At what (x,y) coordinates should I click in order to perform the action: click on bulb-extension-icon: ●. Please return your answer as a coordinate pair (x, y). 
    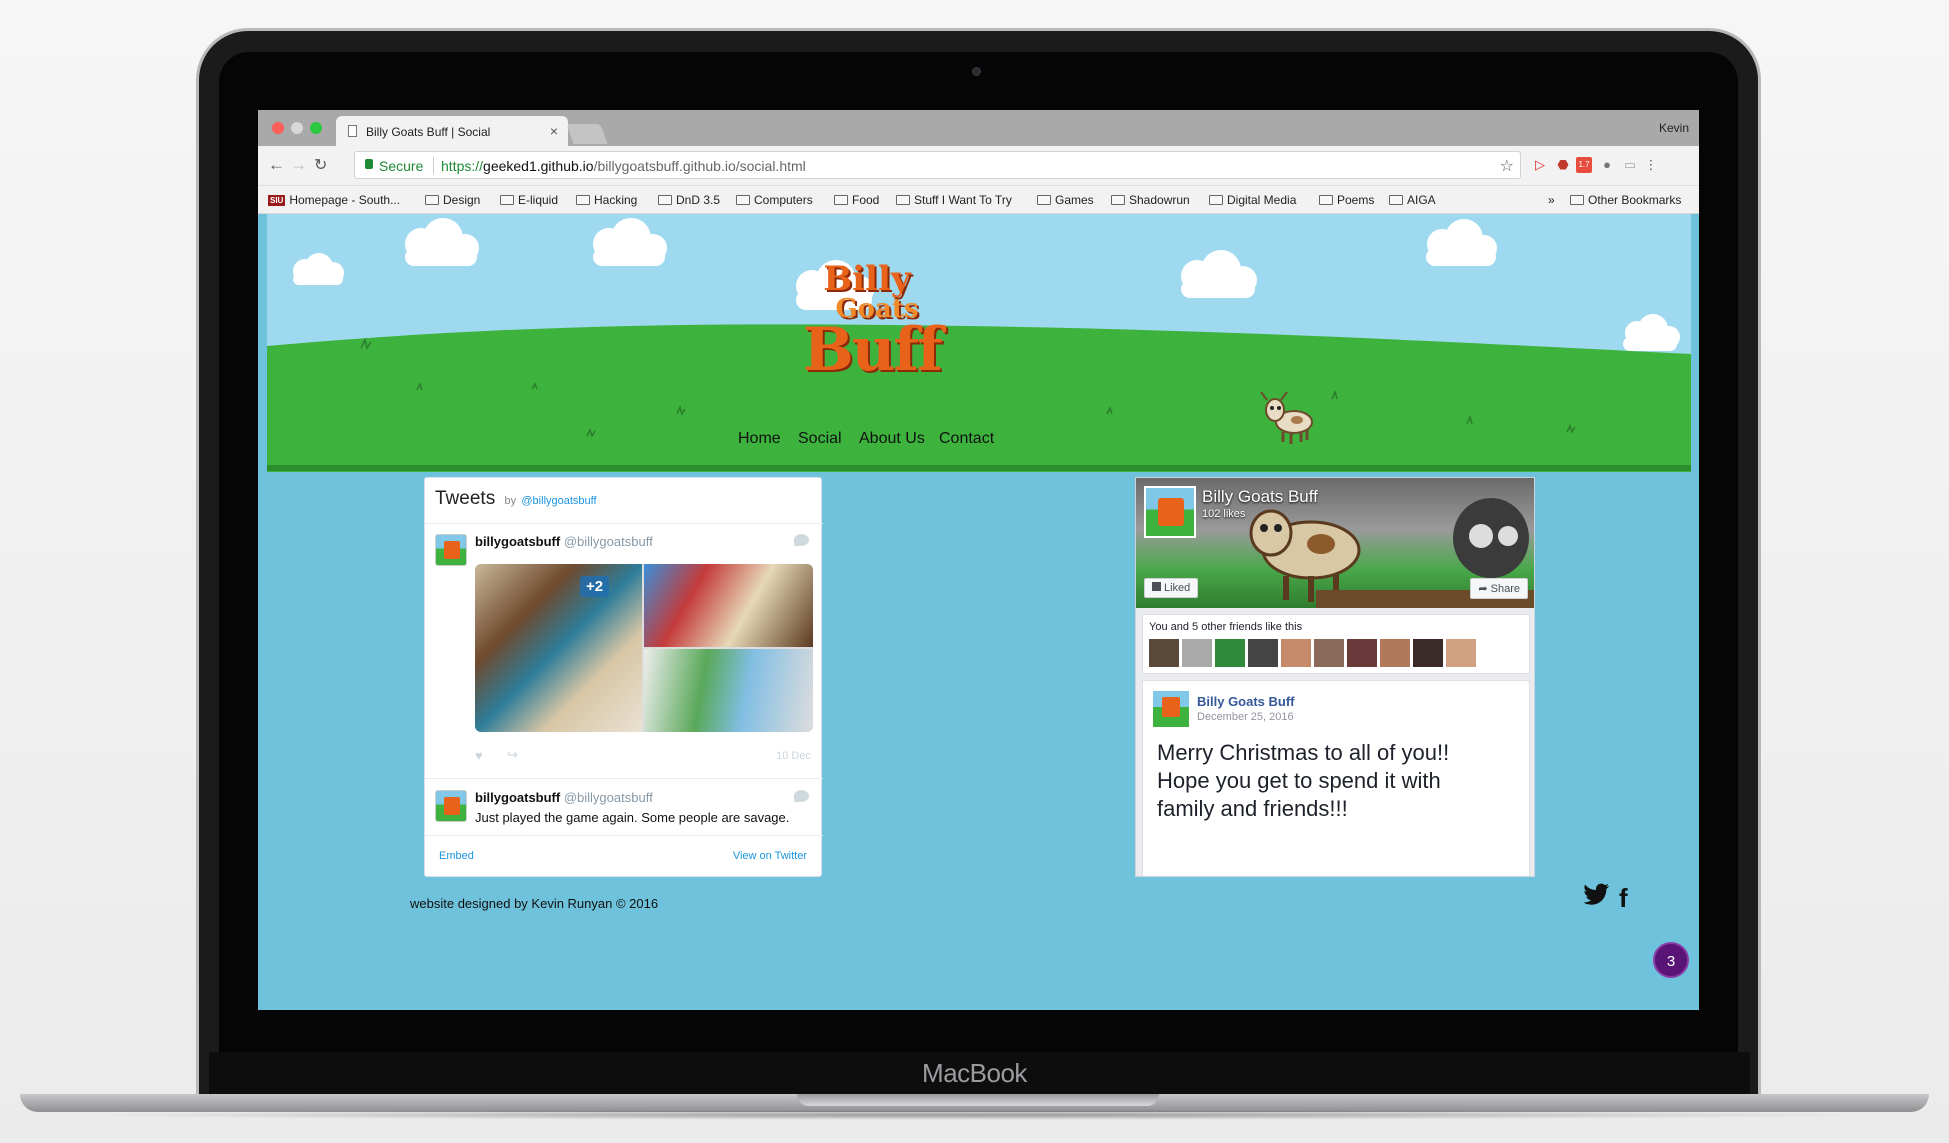
    Looking at the image, I should click on (1607, 165).